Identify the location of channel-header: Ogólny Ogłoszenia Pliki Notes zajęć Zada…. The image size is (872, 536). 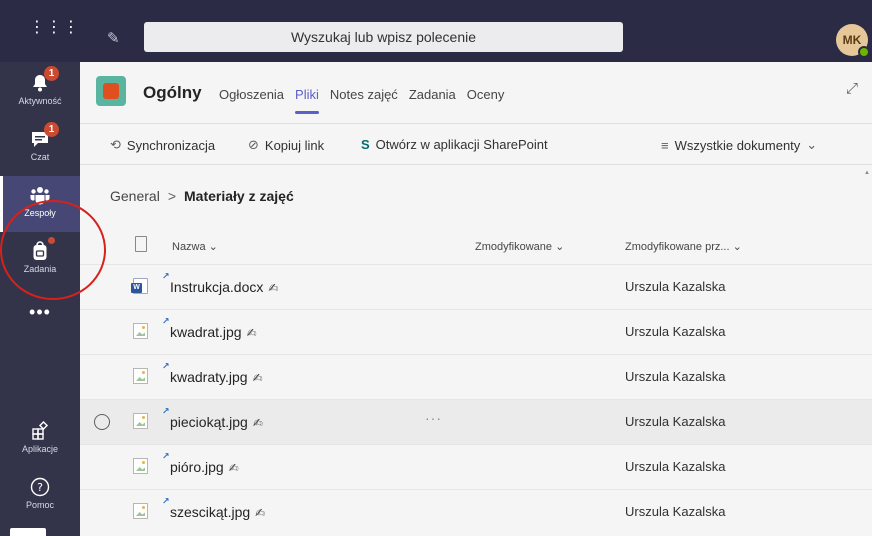
(476, 93).